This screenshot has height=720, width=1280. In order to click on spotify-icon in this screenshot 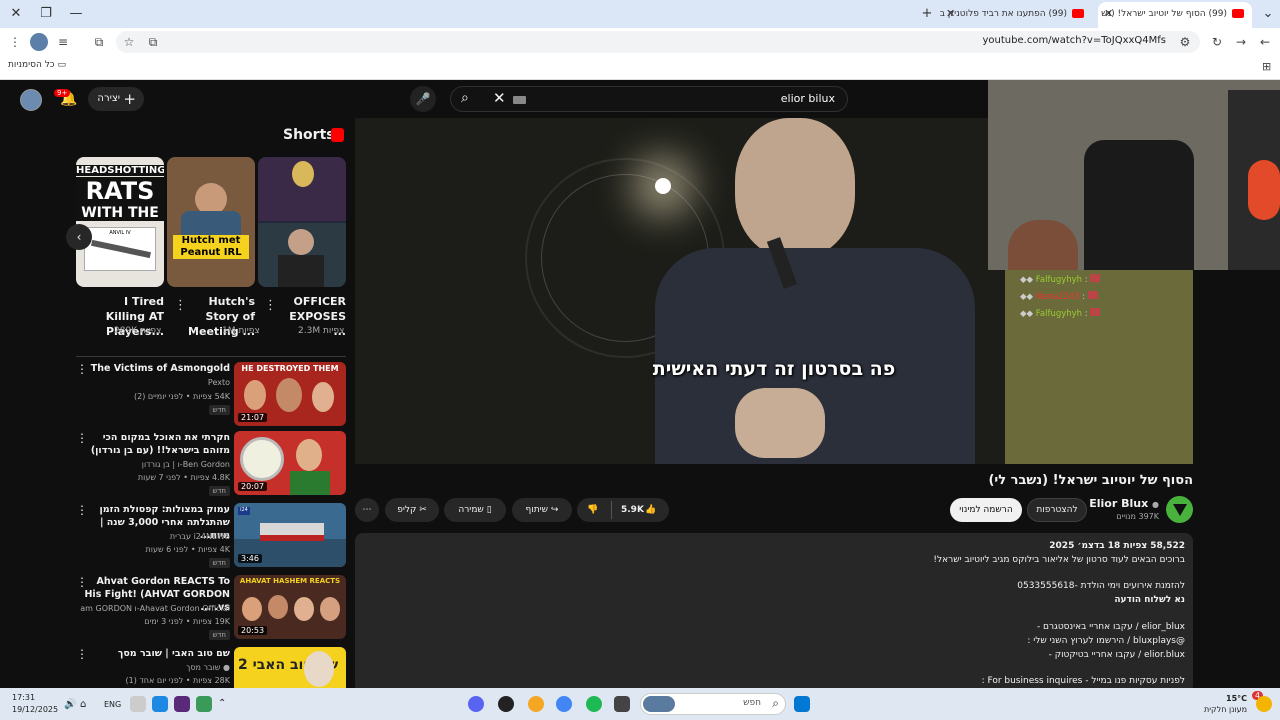, I will do `click(594, 704)`.